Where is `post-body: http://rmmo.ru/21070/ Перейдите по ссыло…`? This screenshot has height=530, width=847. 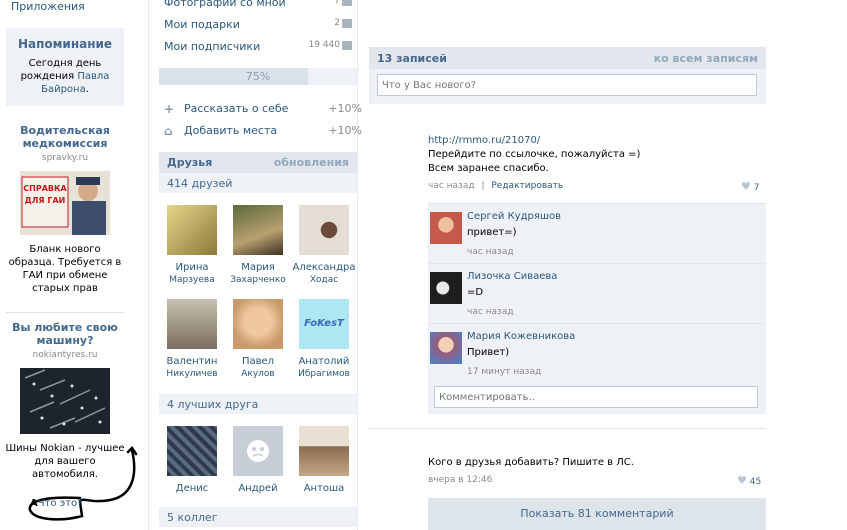
post-body: http://rmmo.ru/21070/ Перейдите по ссыло… is located at coordinates (534, 155).